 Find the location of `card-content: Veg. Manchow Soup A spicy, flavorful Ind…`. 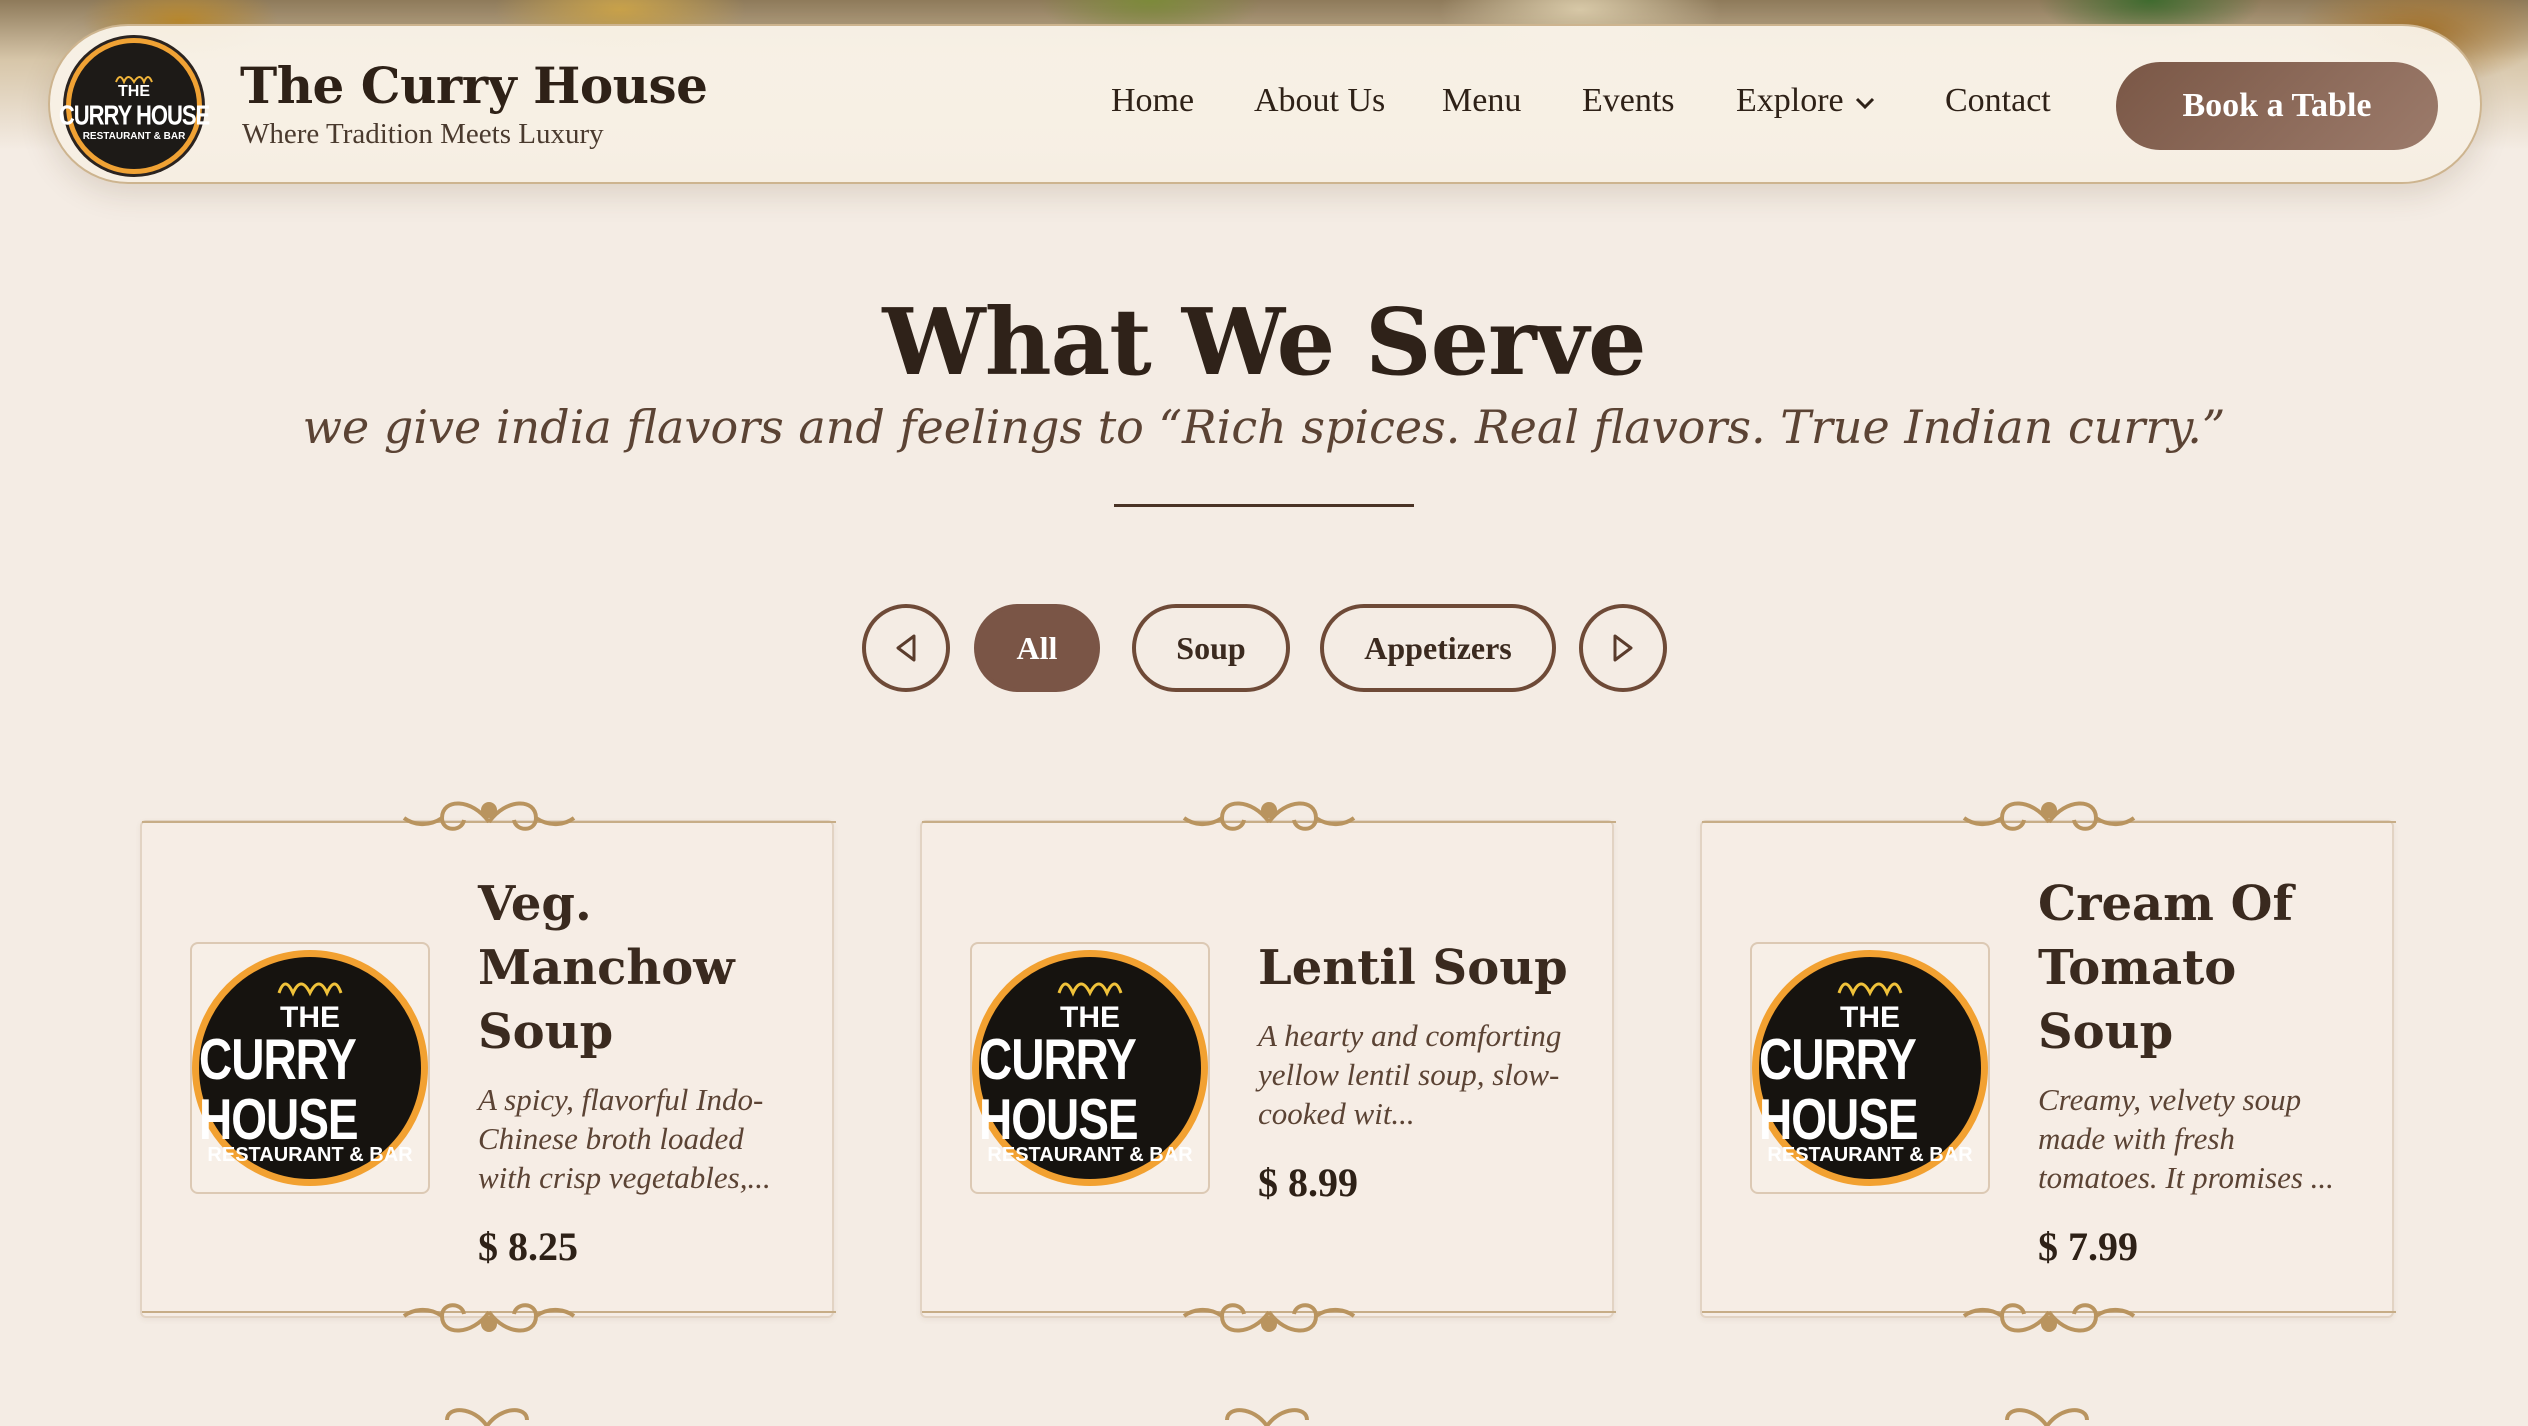

card-content: Veg. Manchow Soup A spicy, flavorful Ind… is located at coordinates (637, 1071).